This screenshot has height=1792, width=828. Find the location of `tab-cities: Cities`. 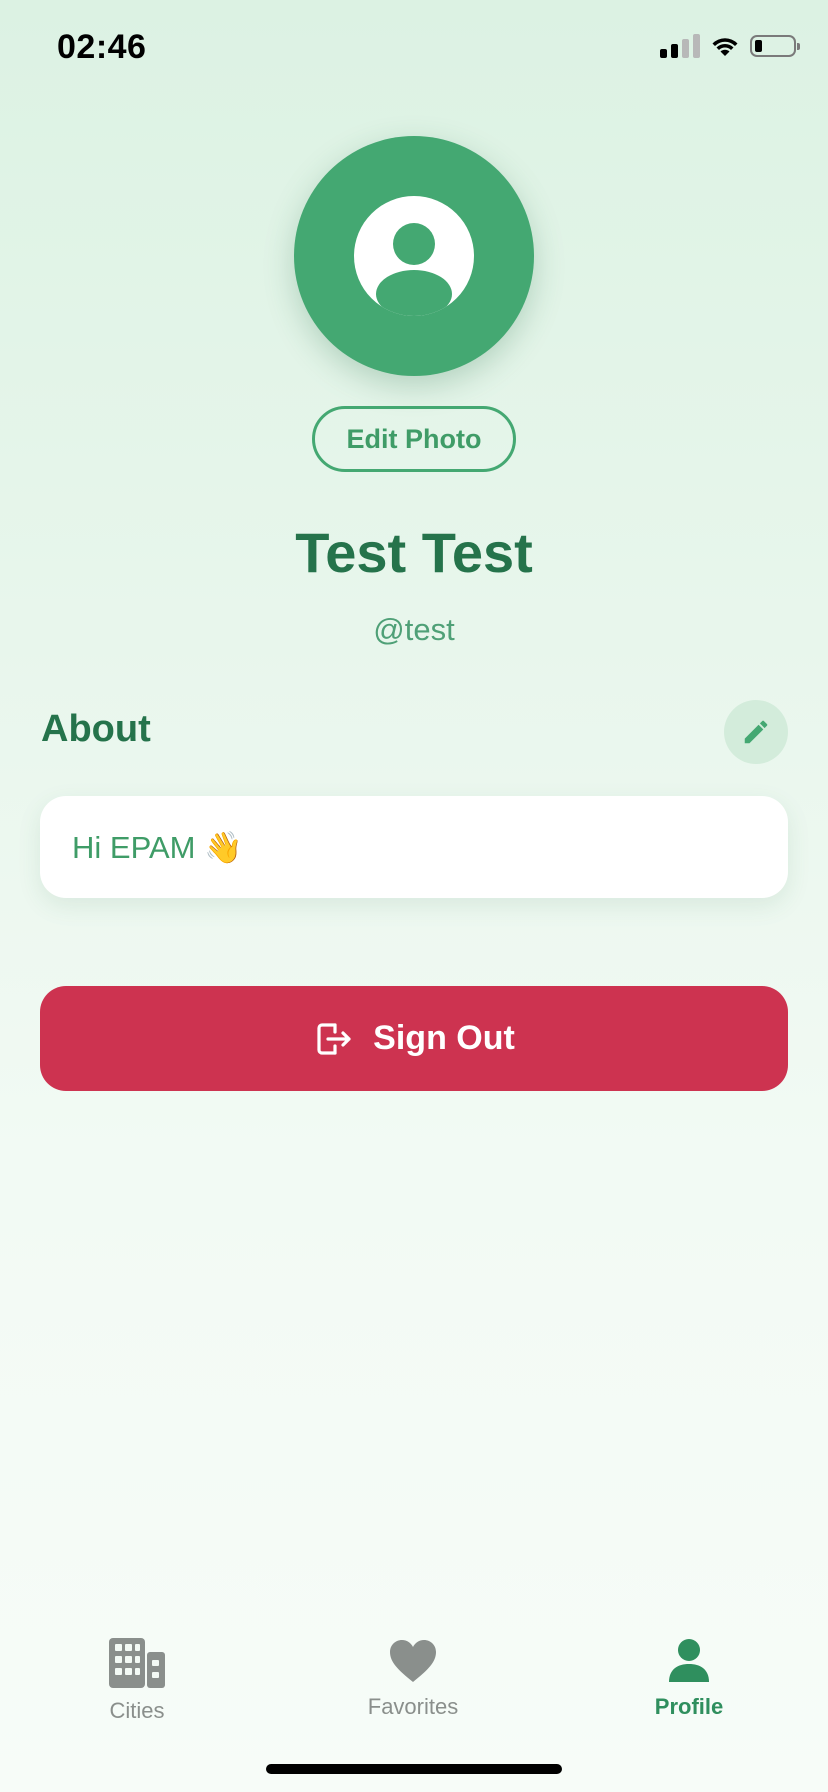

tab-cities: Cities is located at coordinates (137, 1681).